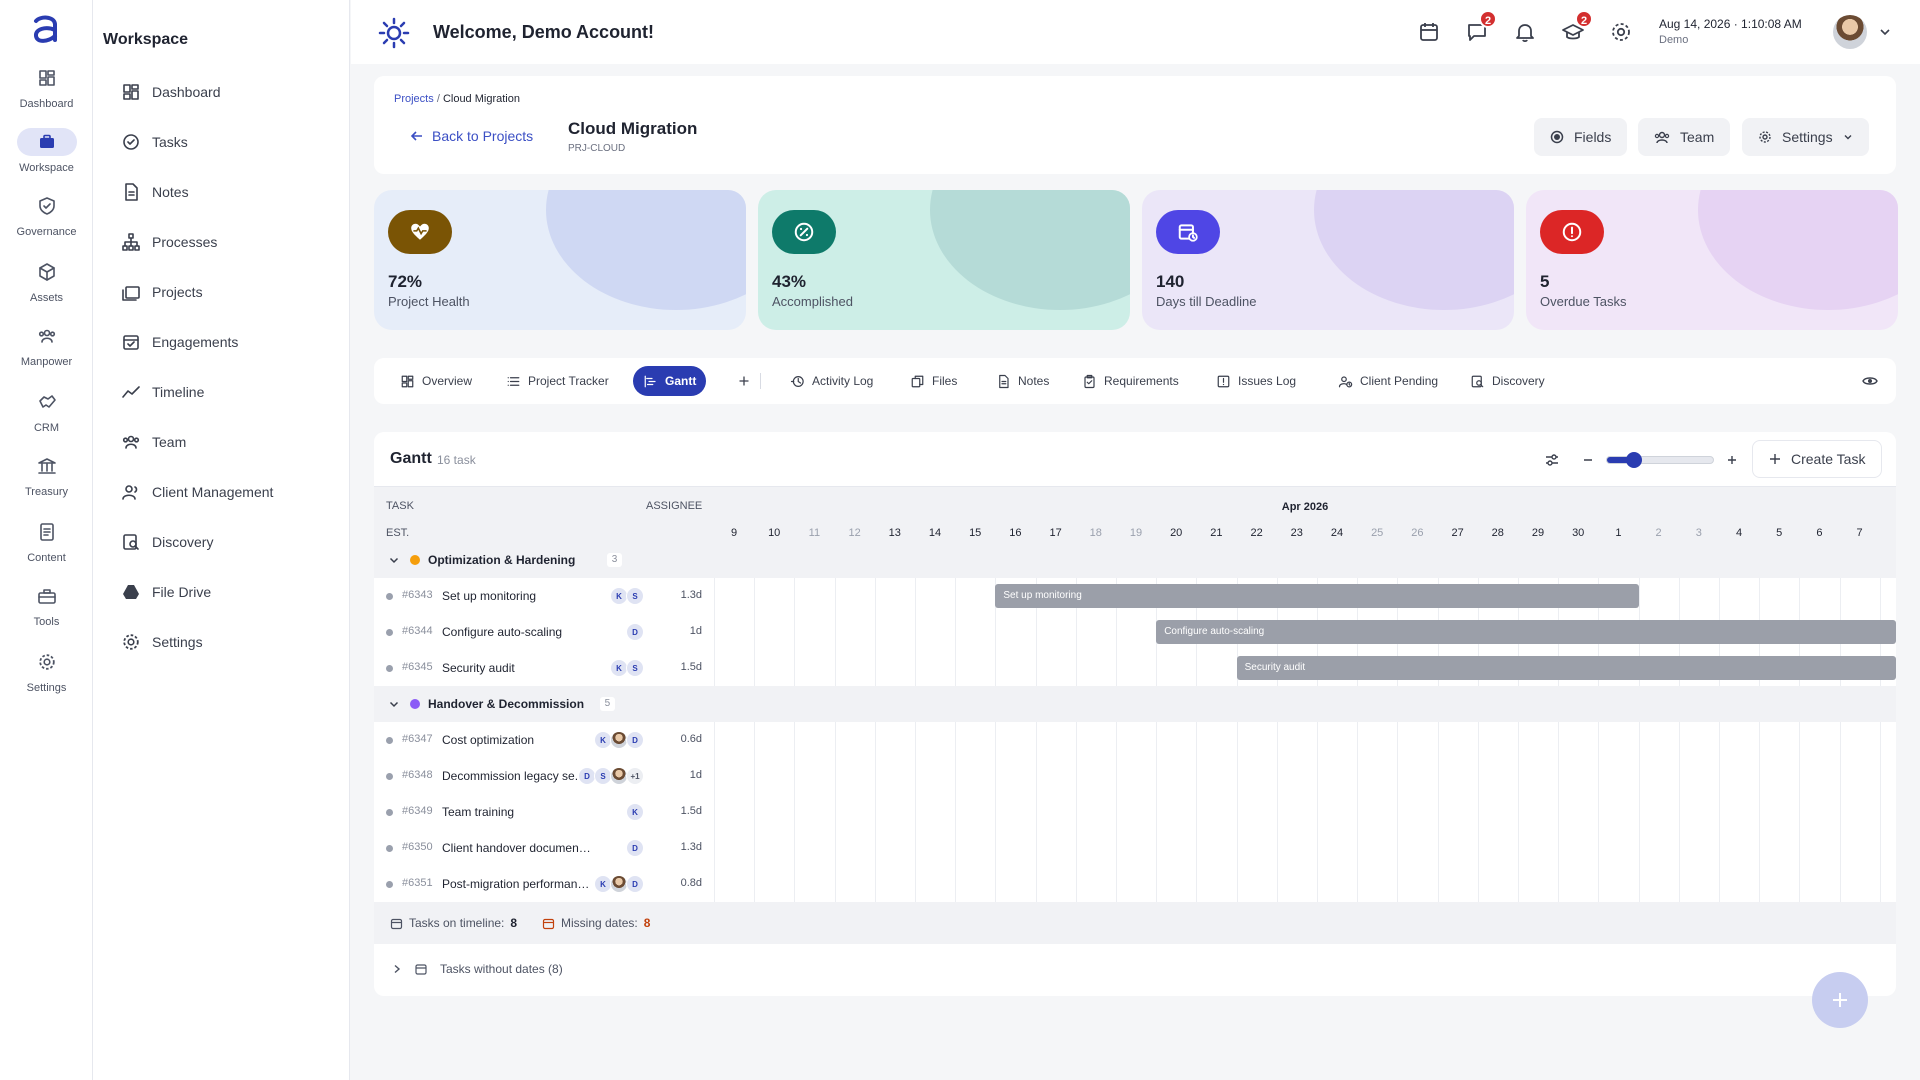 The width and height of the screenshot is (1920, 1080). Describe the element at coordinates (933, 381) in the screenshot. I see `tab-files: Files` at that location.